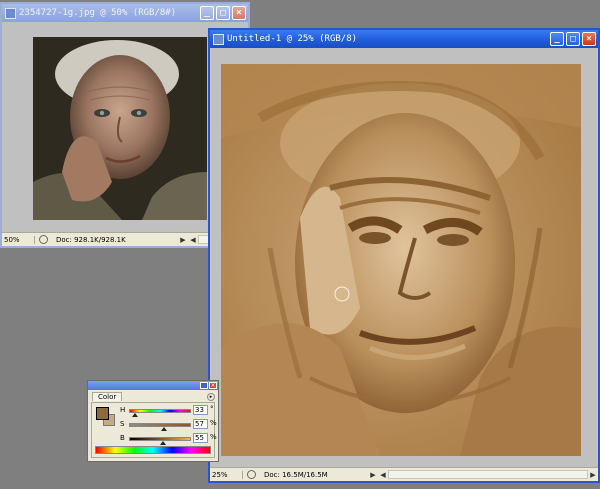 Image resolution: width=600 pixels, height=489 pixels. What do you see at coordinates (153, 450) in the screenshot?
I see `color-spectrum-bar` at bounding box center [153, 450].